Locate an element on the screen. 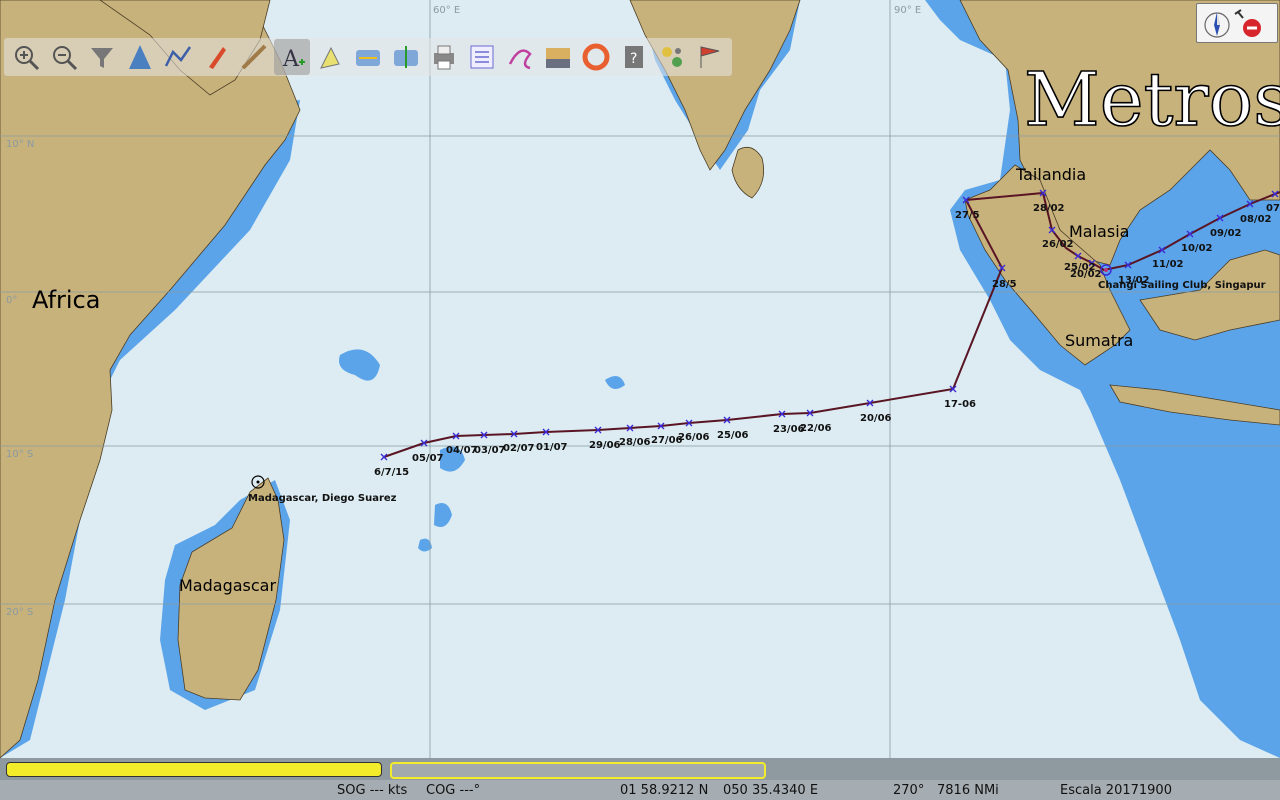 The height and width of the screenshot is (800, 1280). zoom-in-button is located at coordinates (26, 57).